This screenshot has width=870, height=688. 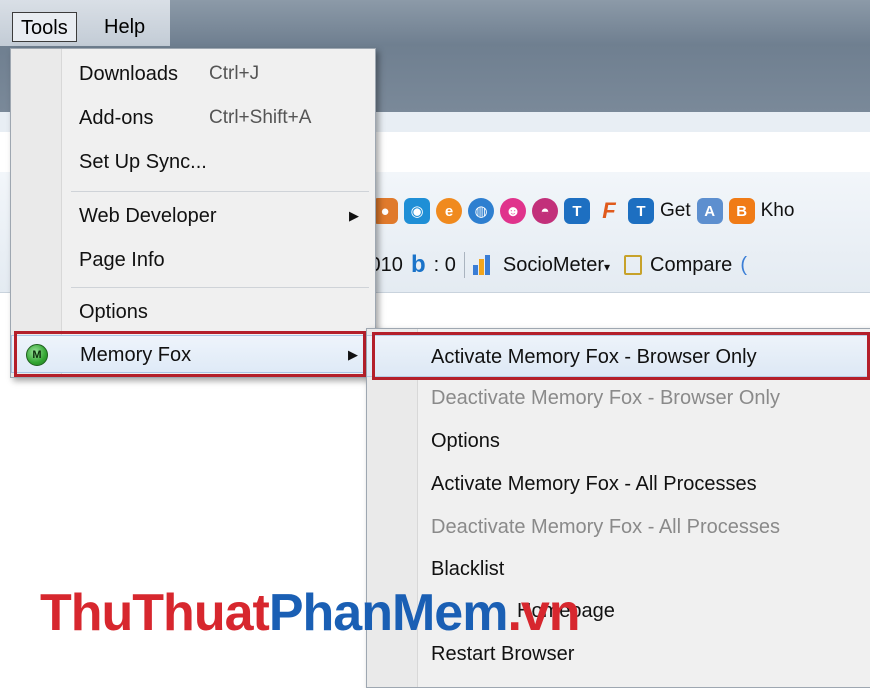 What do you see at coordinates (709, 211) in the screenshot?
I see `translate-icon: A` at bounding box center [709, 211].